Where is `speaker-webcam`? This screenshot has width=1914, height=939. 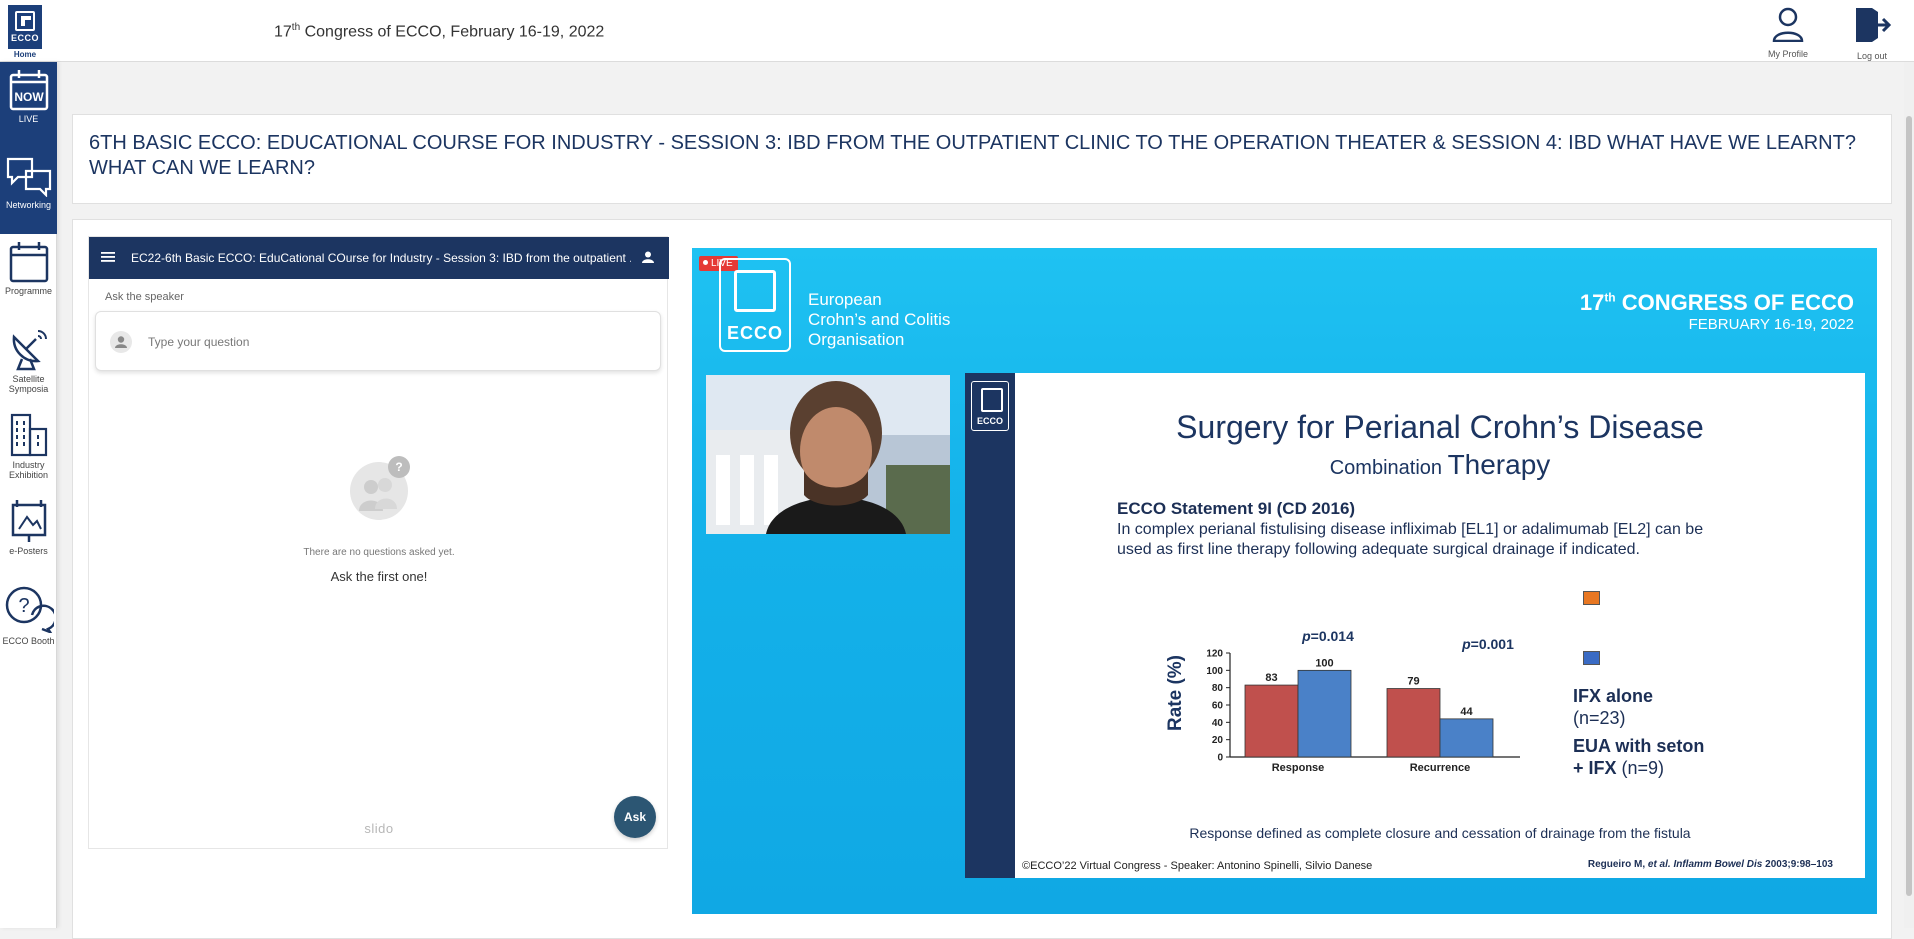 speaker-webcam is located at coordinates (828, 454).